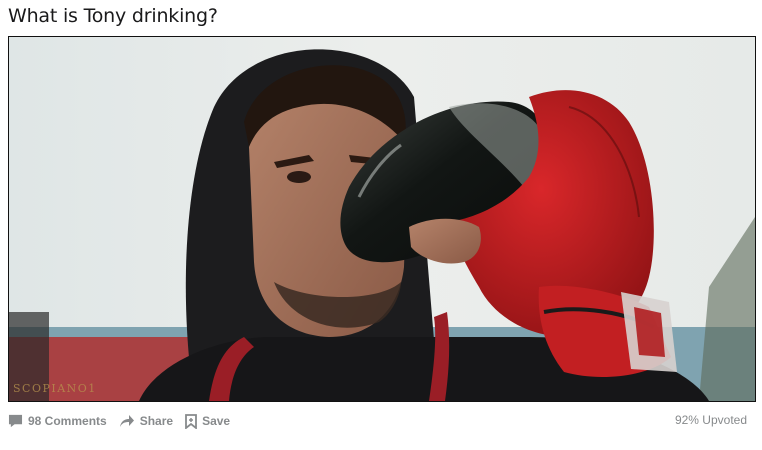 The height and width of the screenshot is (450, 762). I want to click on bookmark-icon, so click(191, 421).